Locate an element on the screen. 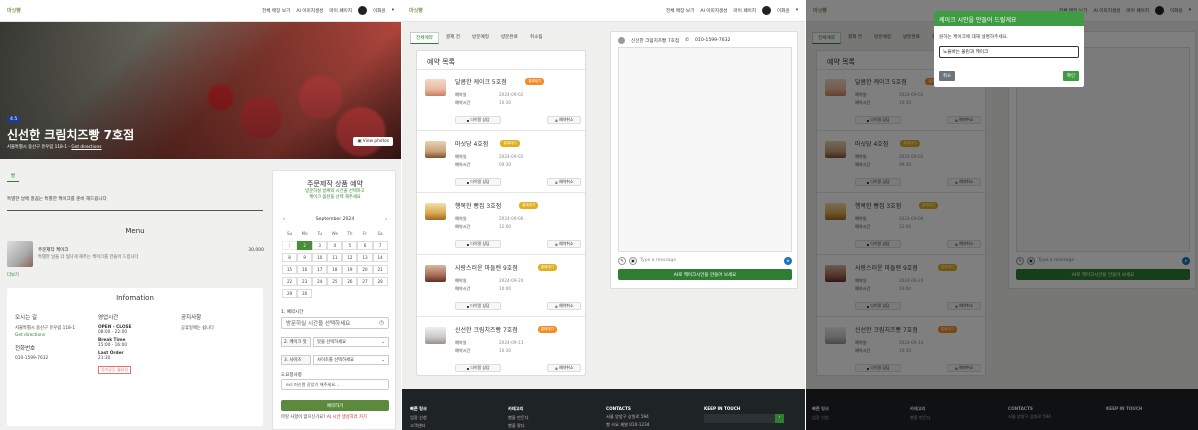  calendar-day: 27 is located at coordinates (365, 281).